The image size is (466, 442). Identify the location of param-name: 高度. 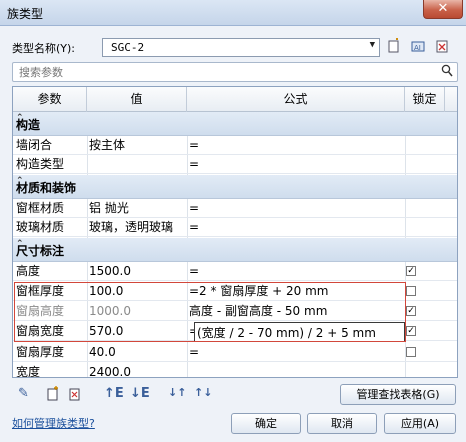
(28, 271).